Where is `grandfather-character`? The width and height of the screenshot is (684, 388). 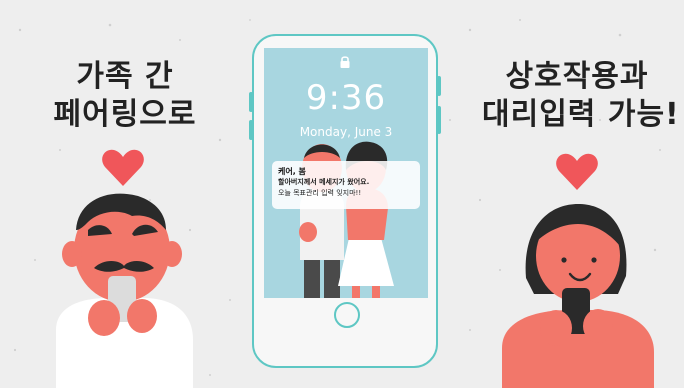 grandfather-character is located at coordinates (124, 290).